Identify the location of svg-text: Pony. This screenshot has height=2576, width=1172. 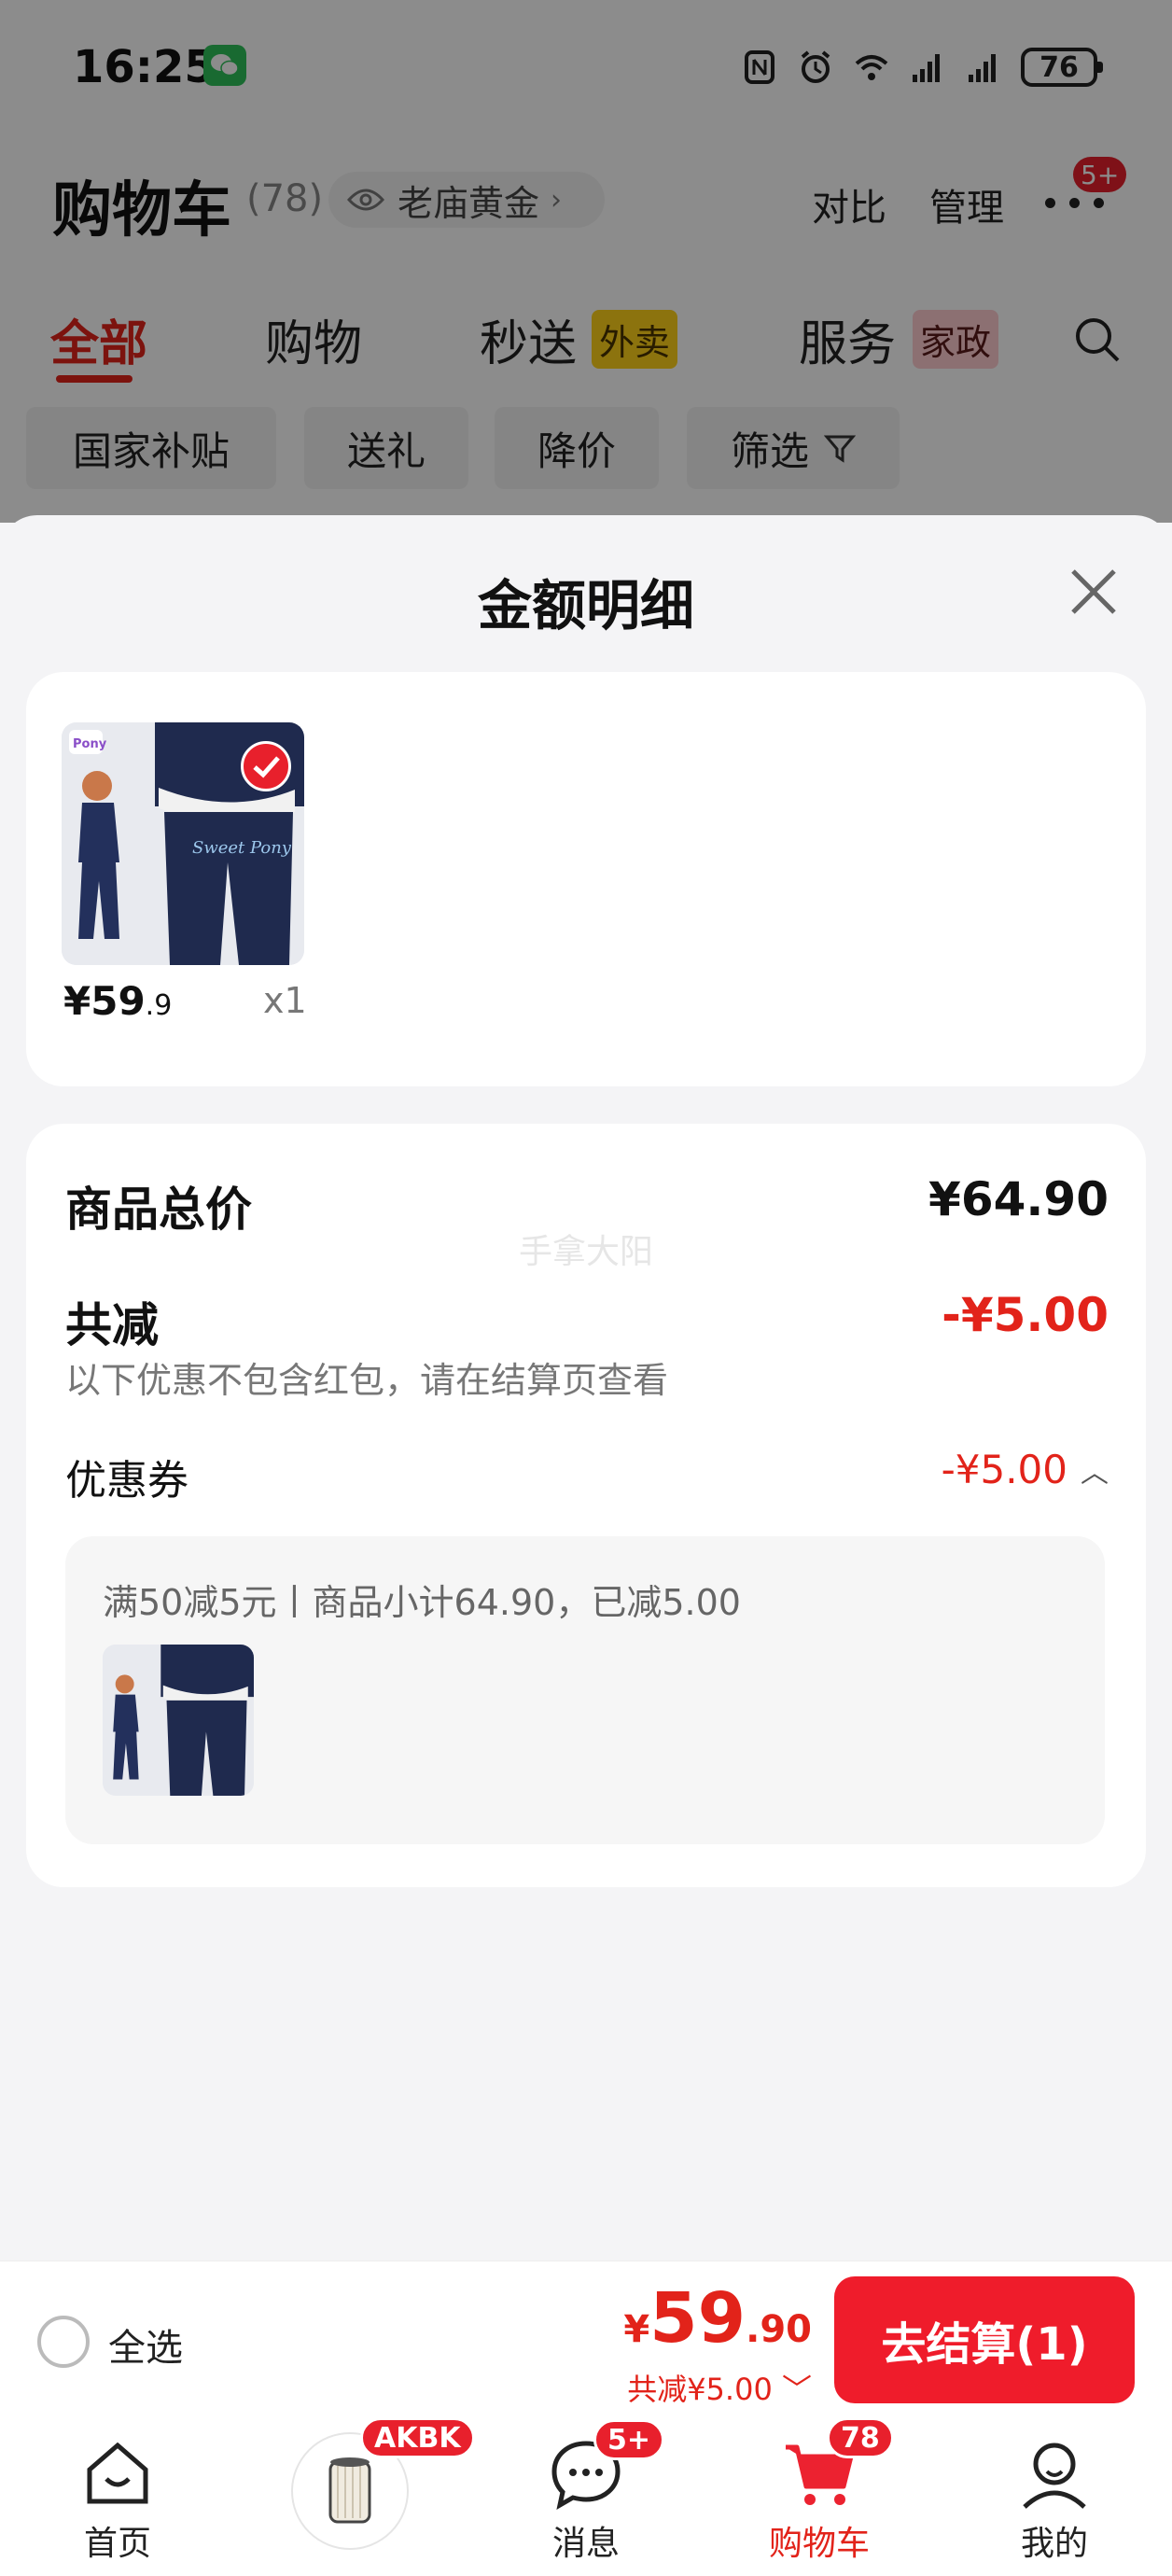
(90, 744).